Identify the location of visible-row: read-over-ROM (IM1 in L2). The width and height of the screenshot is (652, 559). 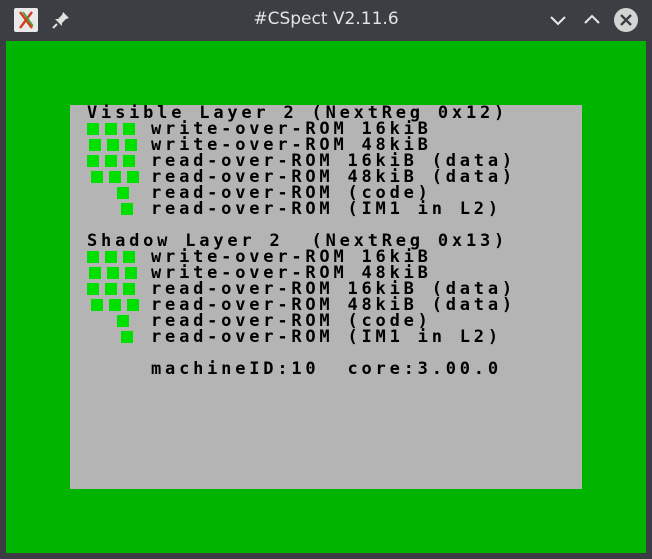
(326, 209).